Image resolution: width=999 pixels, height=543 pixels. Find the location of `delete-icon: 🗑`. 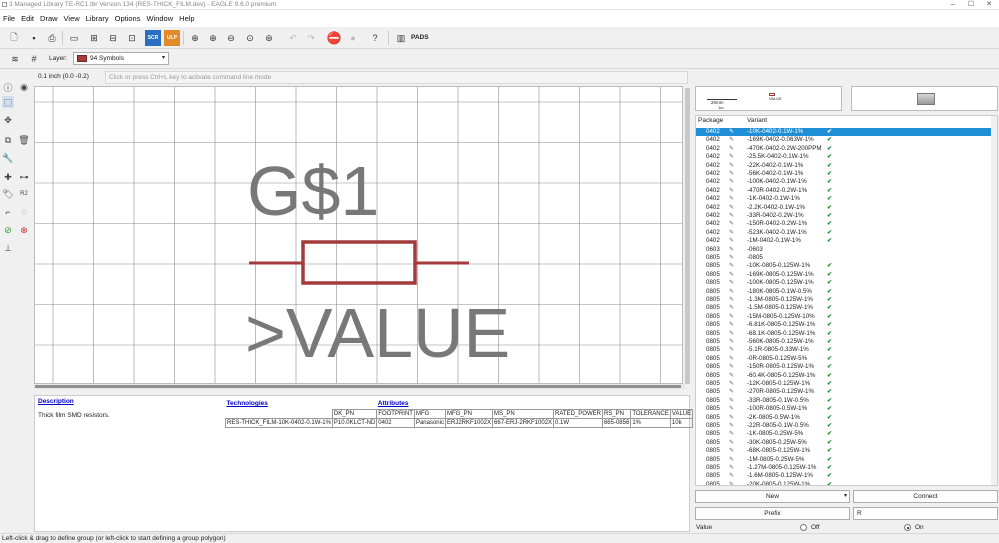

delete-icon: 🗑 is located at coordinates (24, 140).